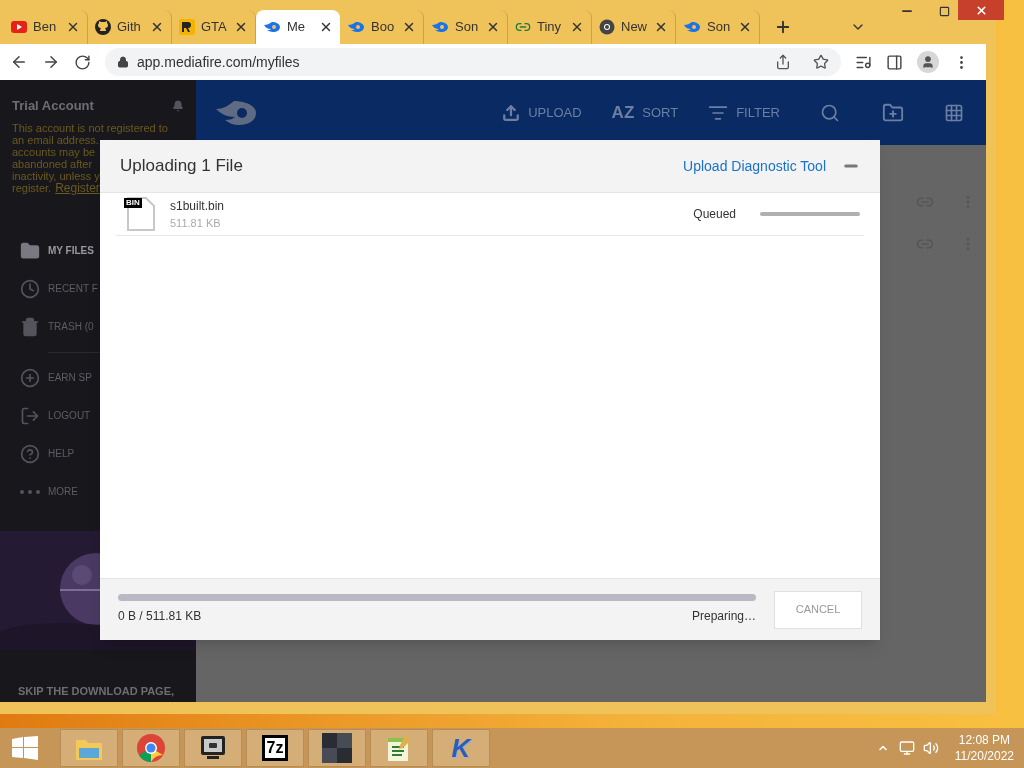 The height and width of the screenshot is (768, 1024). What do you see at coordinates (103, 27) in the screenshot?
I see `cat-icon` at bounding box center [103, 27].